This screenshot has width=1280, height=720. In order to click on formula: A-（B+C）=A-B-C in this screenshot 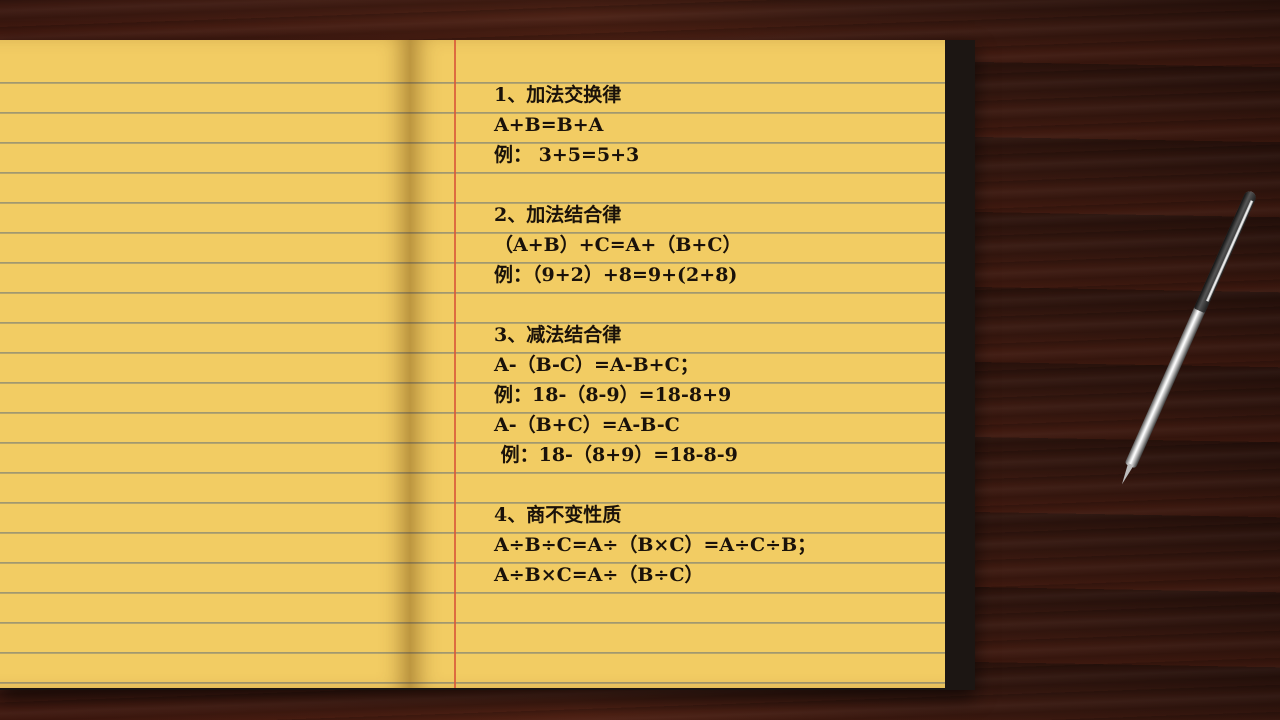, I will do `click(587, 425)`.